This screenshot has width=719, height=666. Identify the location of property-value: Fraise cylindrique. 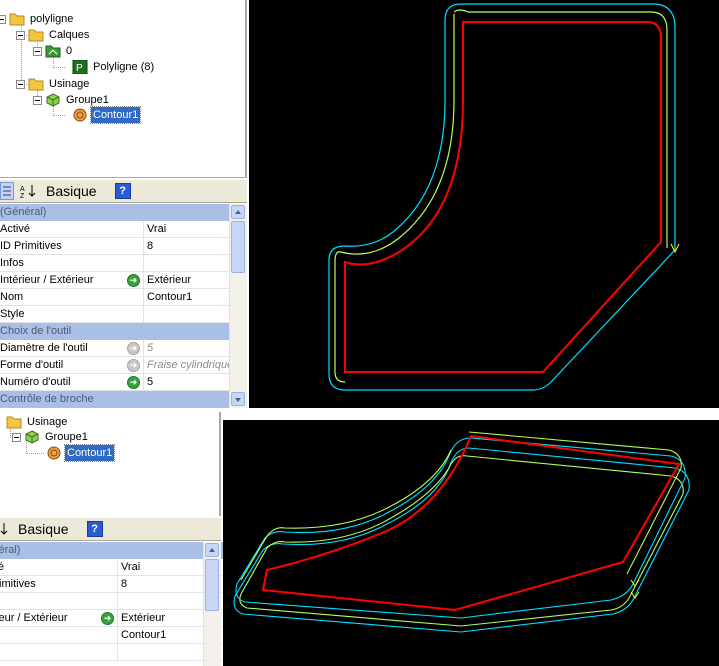
(186, 365).